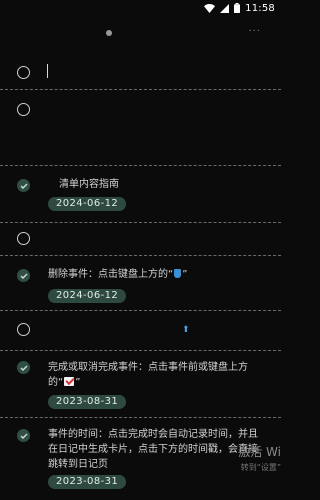 The height and width of the screenshot is (500, 320). I want to click on more-menu-button: ···, so click(254, 31).